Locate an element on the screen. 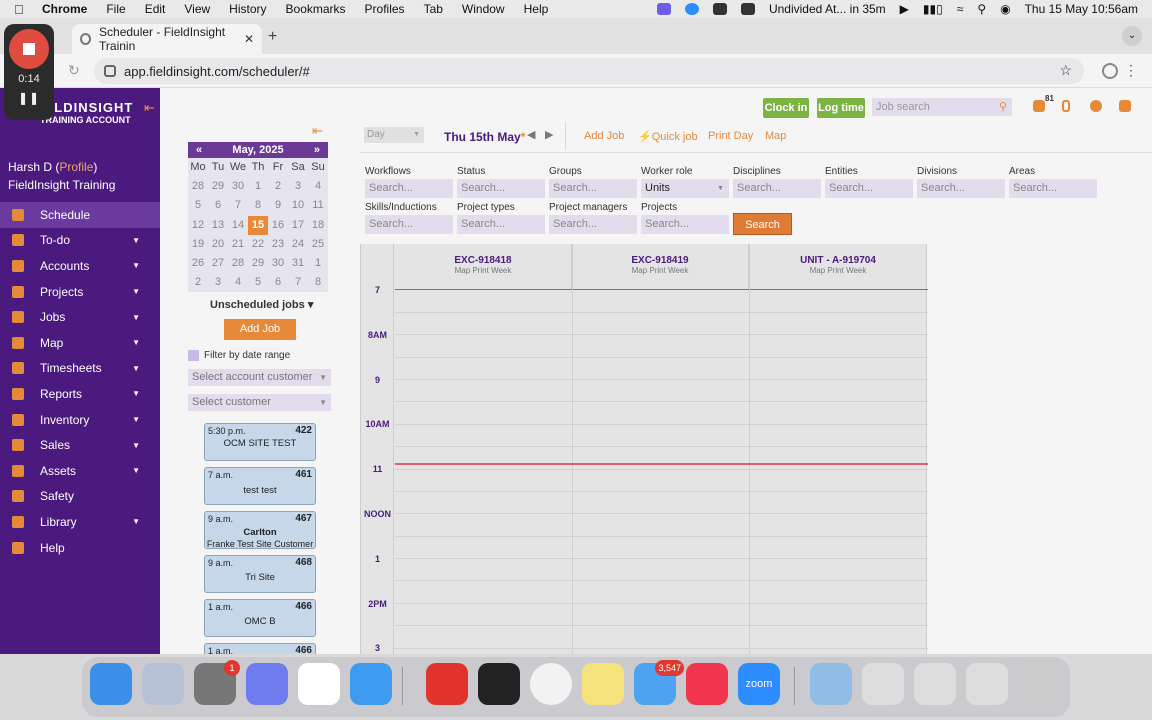 Image resolution: width=1152 pixels, height=720 pixels. trash-icon is located at coordinates (1039, 684).